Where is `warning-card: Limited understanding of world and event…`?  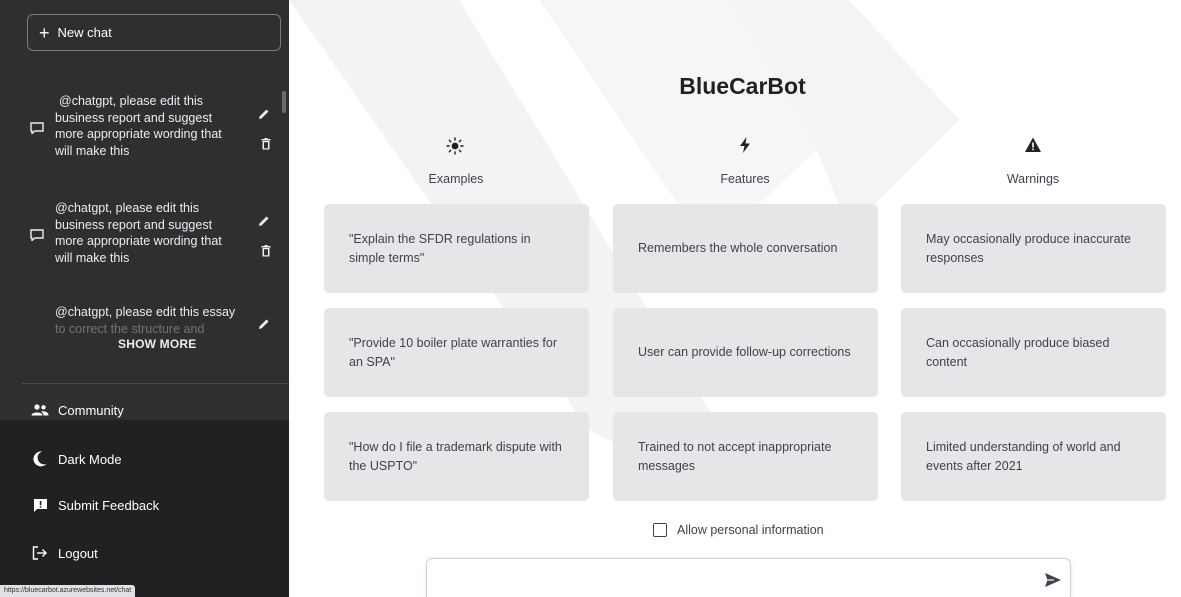
warning-card: Limited understanding of world and event… is located at coordinates (1033, 456).